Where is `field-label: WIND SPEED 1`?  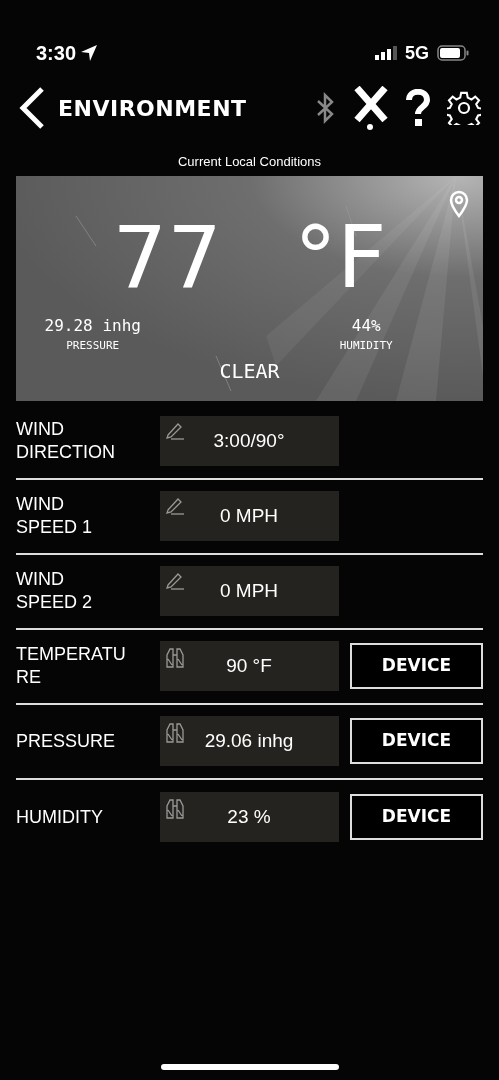
field-label: WIND SPEED 1 is located at coordinates (55, 516).